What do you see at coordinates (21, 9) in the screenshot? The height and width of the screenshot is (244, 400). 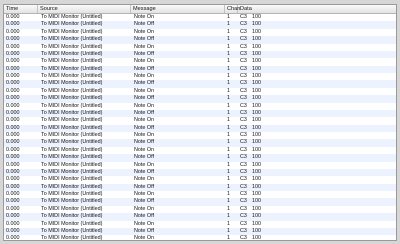 I see `column-header-time: Time` at bounding box center [21, 9].